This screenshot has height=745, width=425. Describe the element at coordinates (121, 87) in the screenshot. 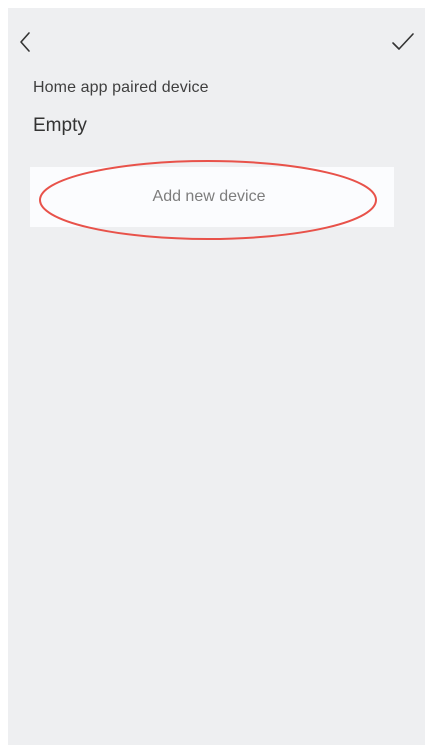

I see `paired-device-label: Home app paired device` at that location.